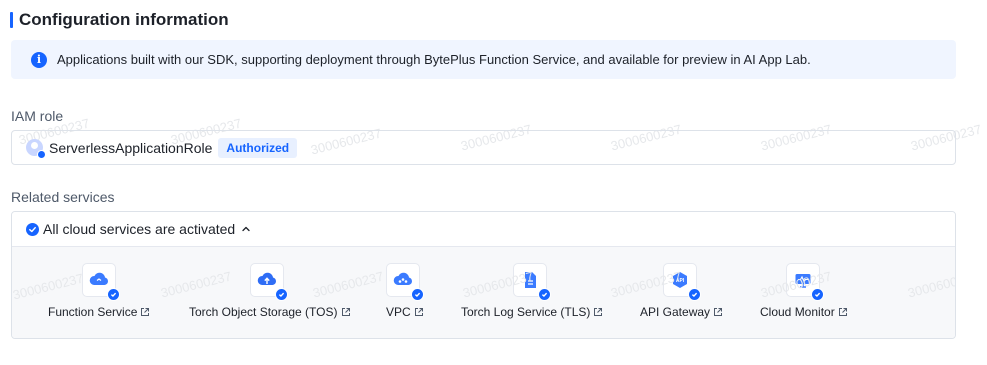 The height and width of the screenshot is (365, 987). I want to click on chevron-up-icon, so click(246, 229).